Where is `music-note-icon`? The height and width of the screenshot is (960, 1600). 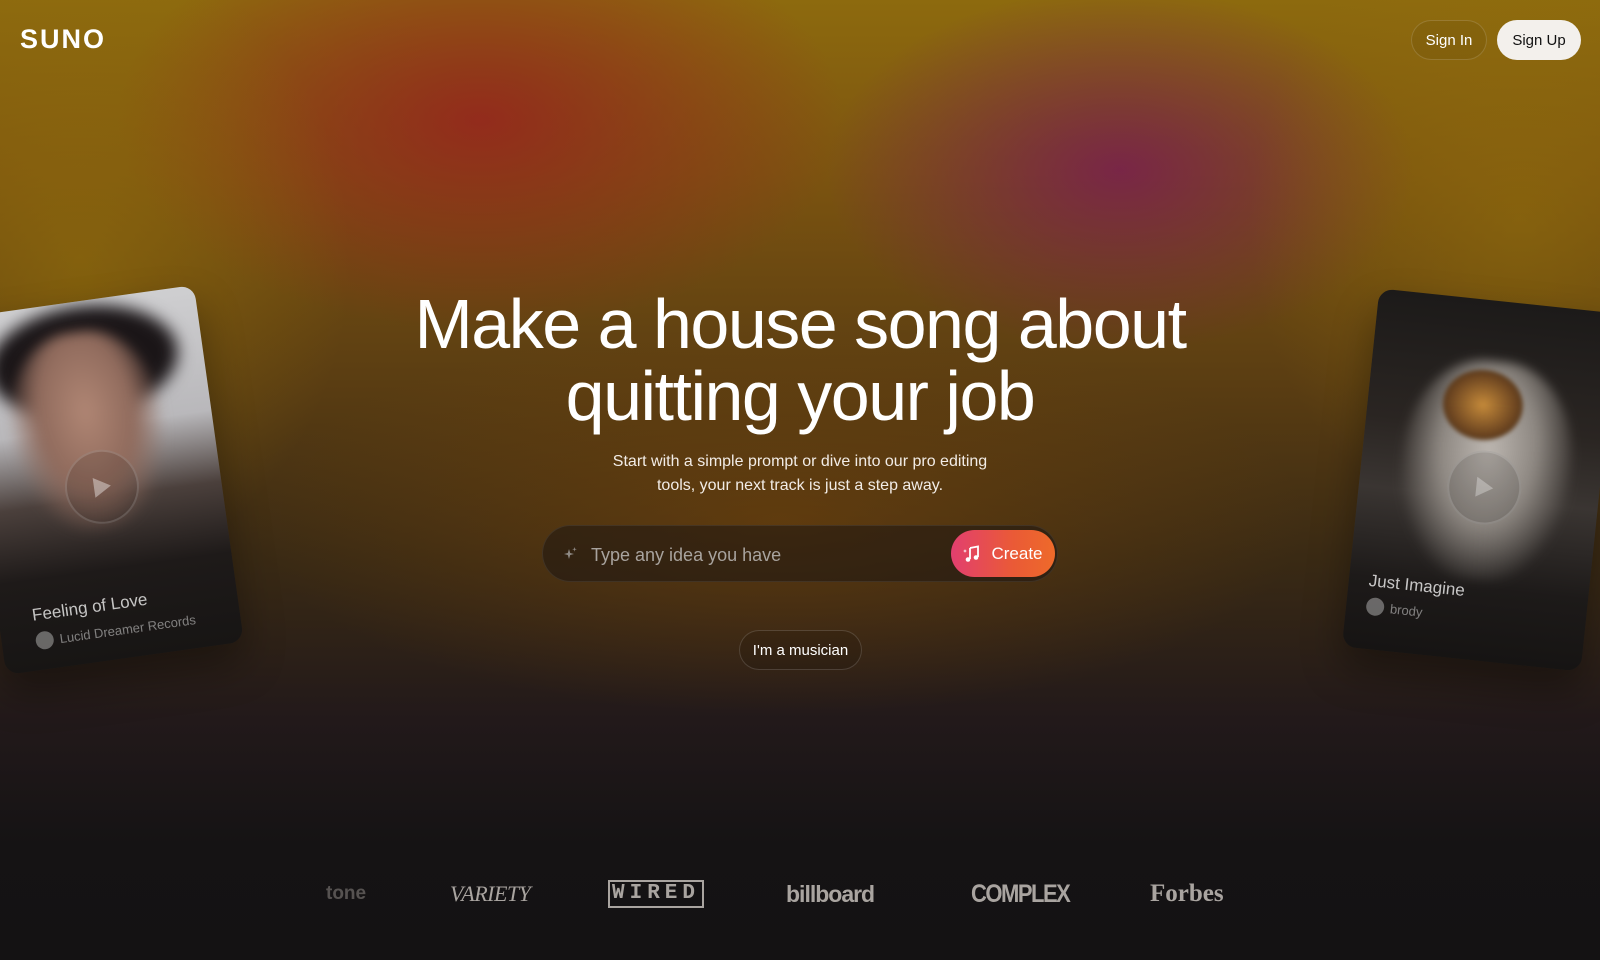
music-note-icon is located at coordinates (971, 553).